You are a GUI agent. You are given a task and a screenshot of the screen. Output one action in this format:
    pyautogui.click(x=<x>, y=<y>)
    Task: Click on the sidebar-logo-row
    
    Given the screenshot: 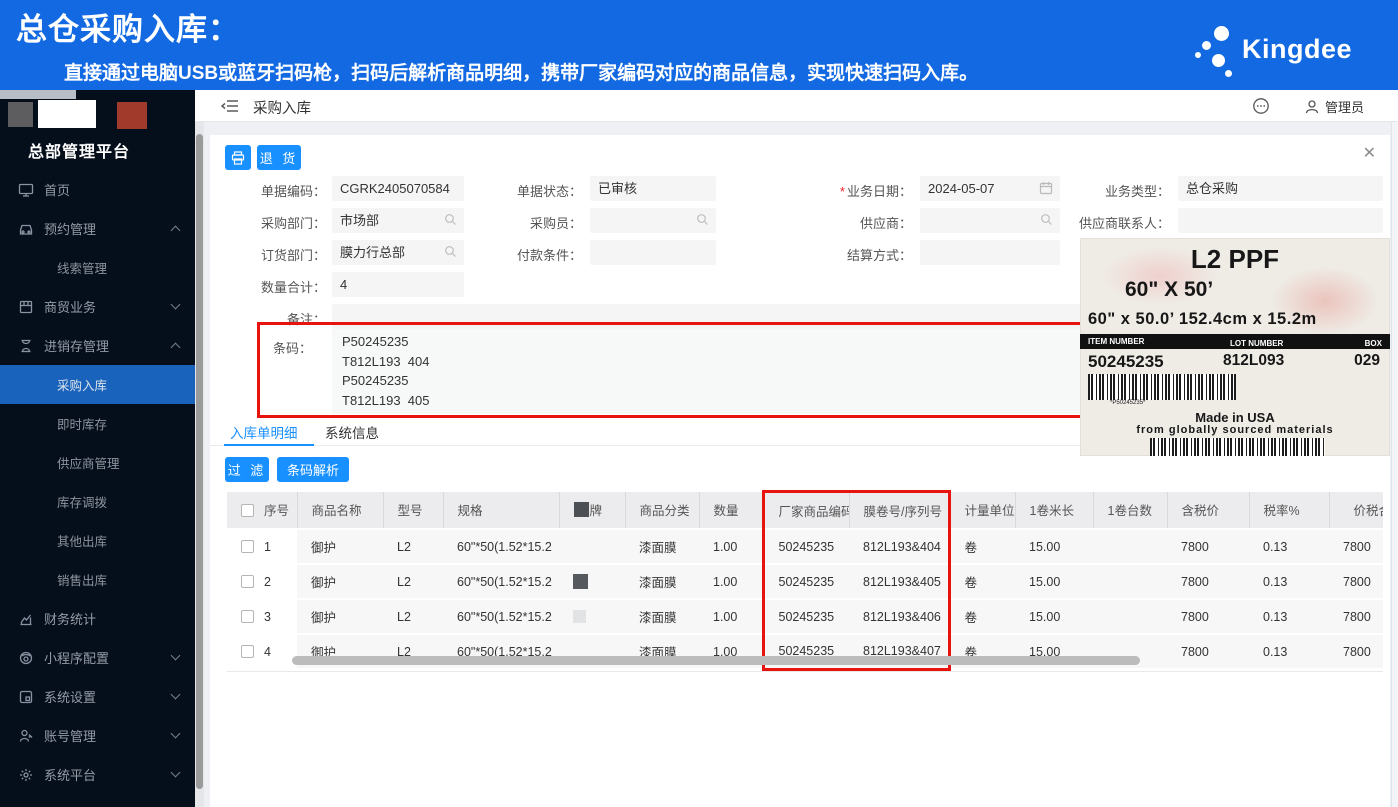 What is the action you would take?
    pyautogui.click(x=97, y=115)
    